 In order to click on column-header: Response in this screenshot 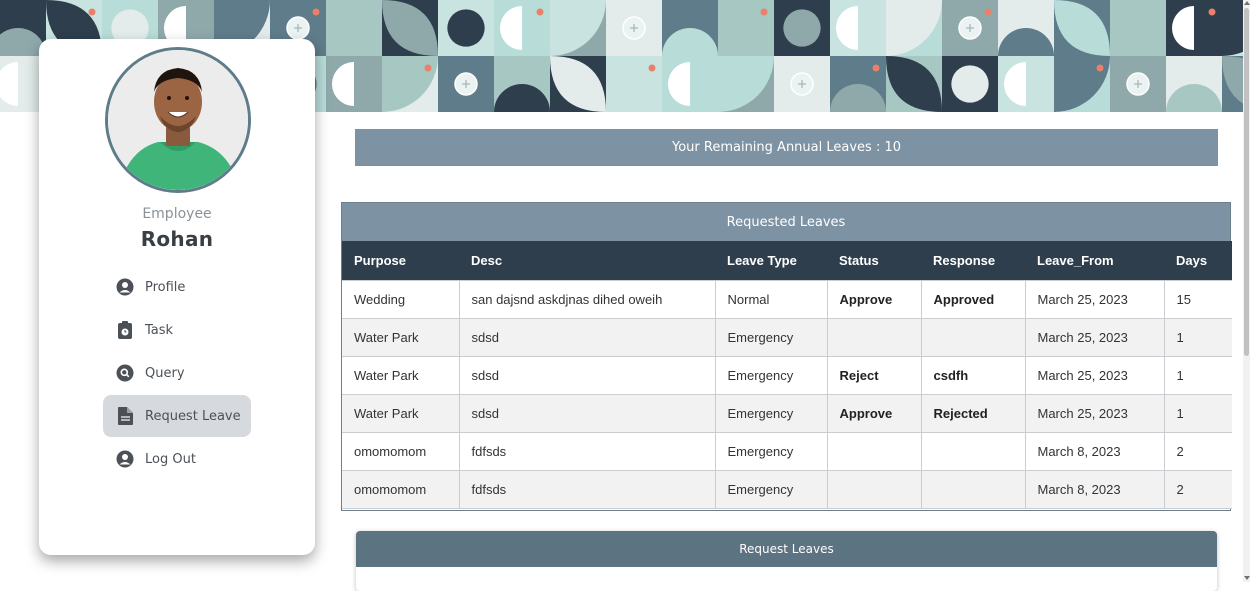, I will do `click(973, 260)`.